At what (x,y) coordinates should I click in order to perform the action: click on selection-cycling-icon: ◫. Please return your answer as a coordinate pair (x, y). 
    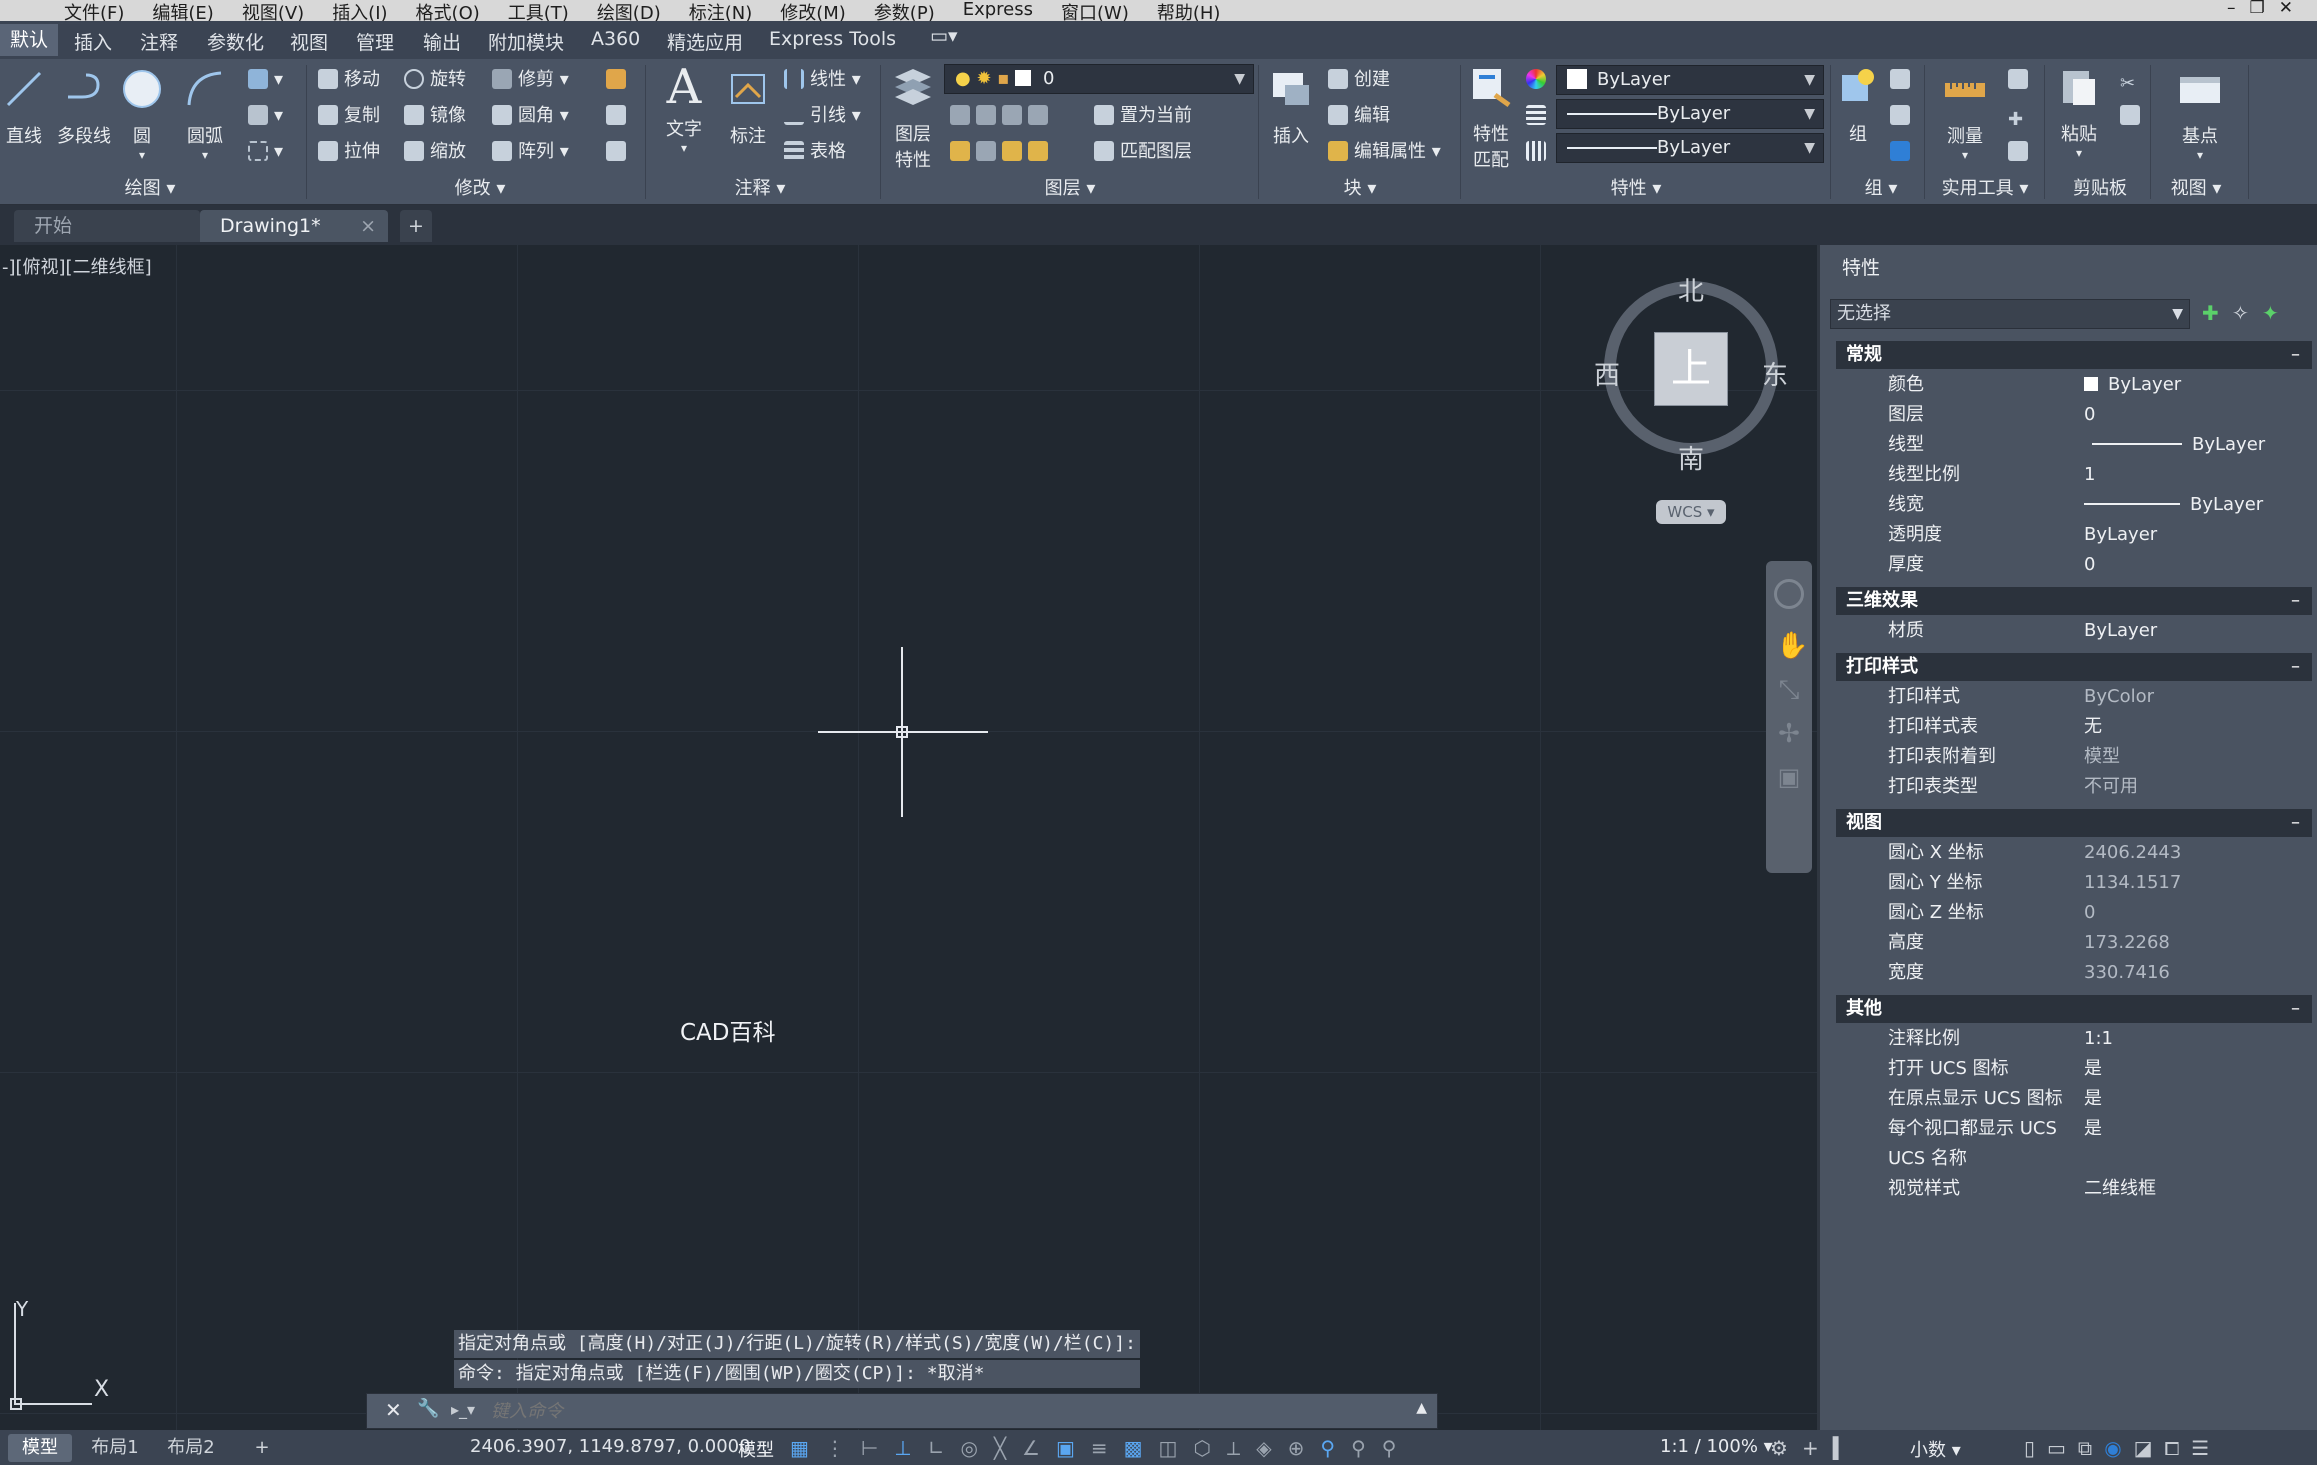
    Looking at the image, I should click on (1176, 1448).